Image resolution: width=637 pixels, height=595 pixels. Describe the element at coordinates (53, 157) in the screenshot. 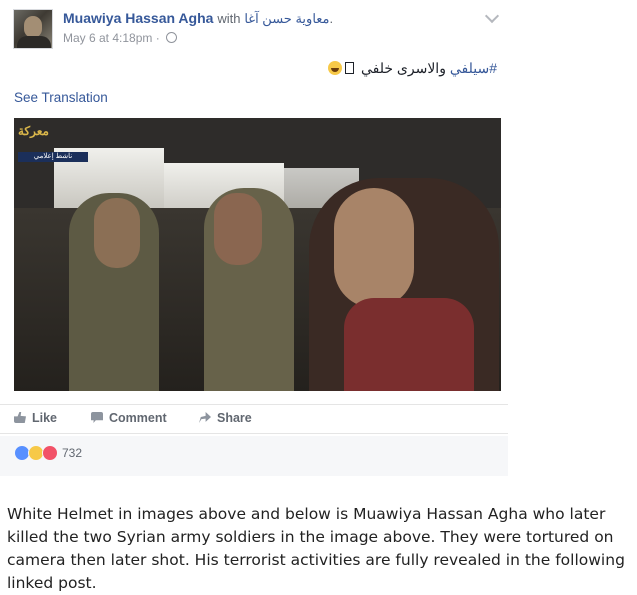

I see `photo-badge: ناشط إعلامي` at that location.